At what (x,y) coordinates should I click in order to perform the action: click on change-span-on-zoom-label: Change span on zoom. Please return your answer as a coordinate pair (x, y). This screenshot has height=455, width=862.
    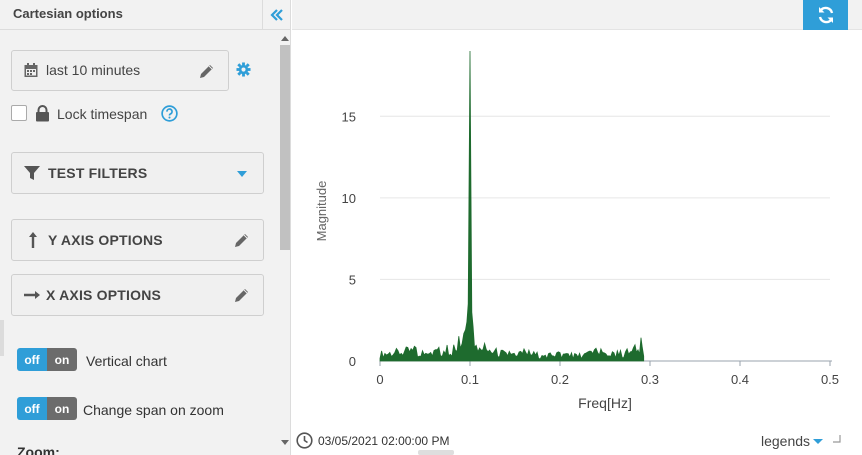
    Looking at the image, I should click on (153, 410).